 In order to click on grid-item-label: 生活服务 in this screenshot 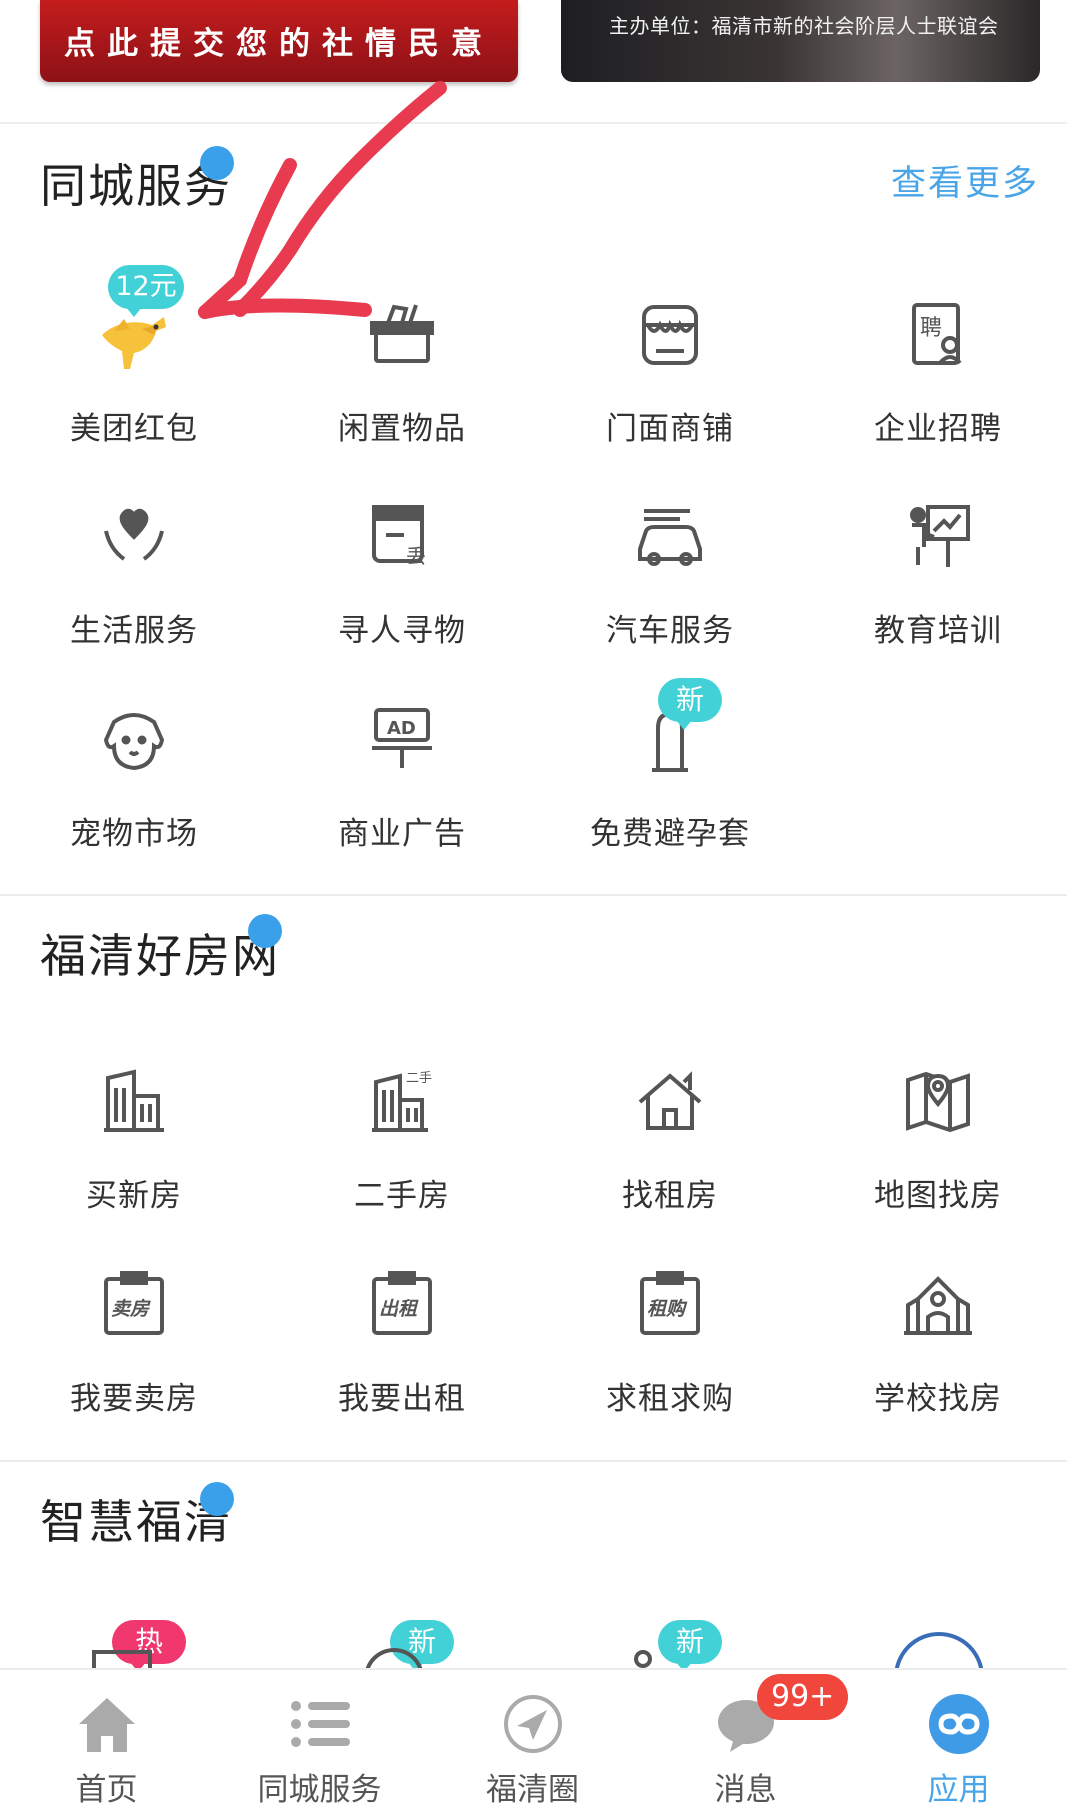, I will do `click(134, 631)`.